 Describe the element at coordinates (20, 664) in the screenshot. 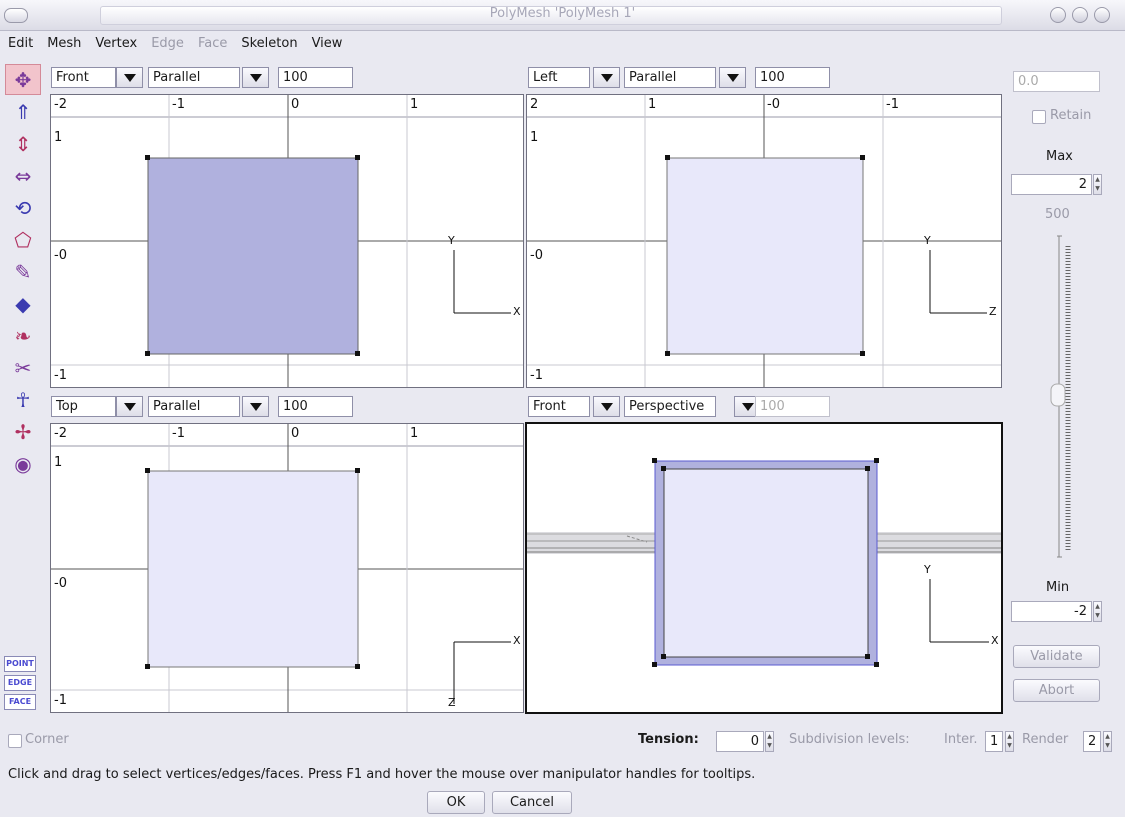

I see `point-mode-button: POINT` at that location.